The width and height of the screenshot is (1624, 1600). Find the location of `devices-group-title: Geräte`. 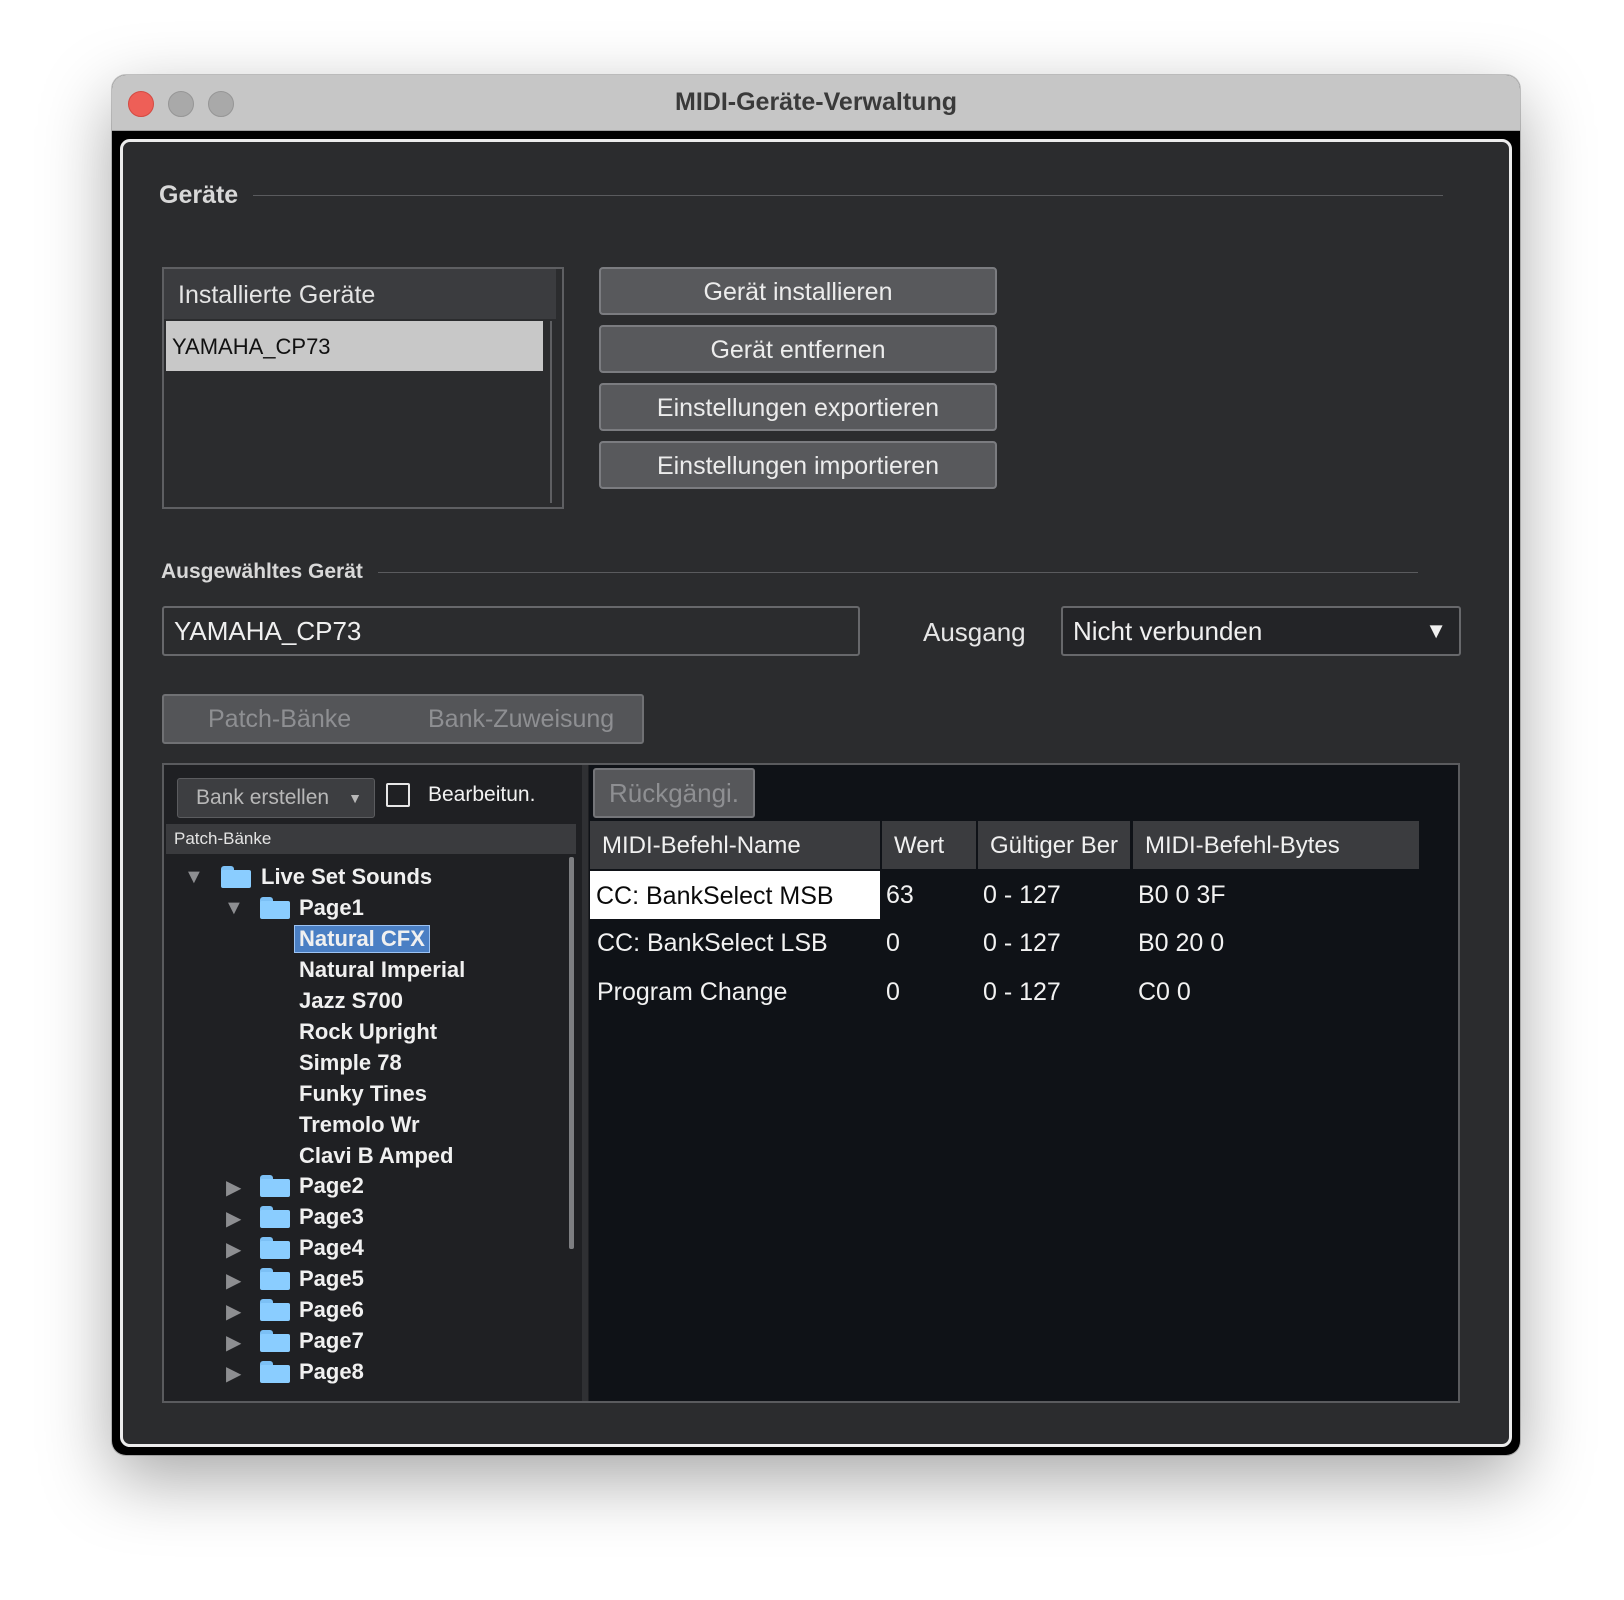

devices-group-title: Geräte is located at coordinates (199, 195).